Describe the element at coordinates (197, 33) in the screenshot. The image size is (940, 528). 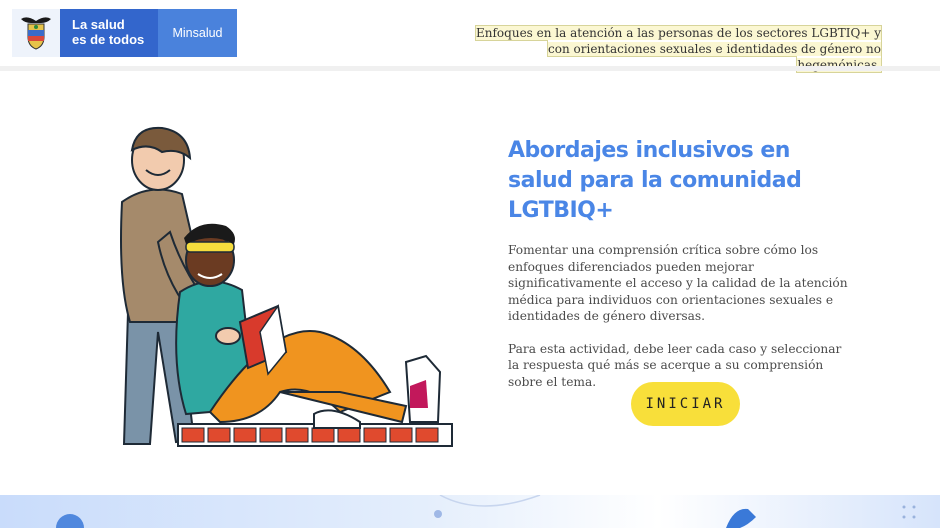
I see `brand-sub: Minsalud` at that location.